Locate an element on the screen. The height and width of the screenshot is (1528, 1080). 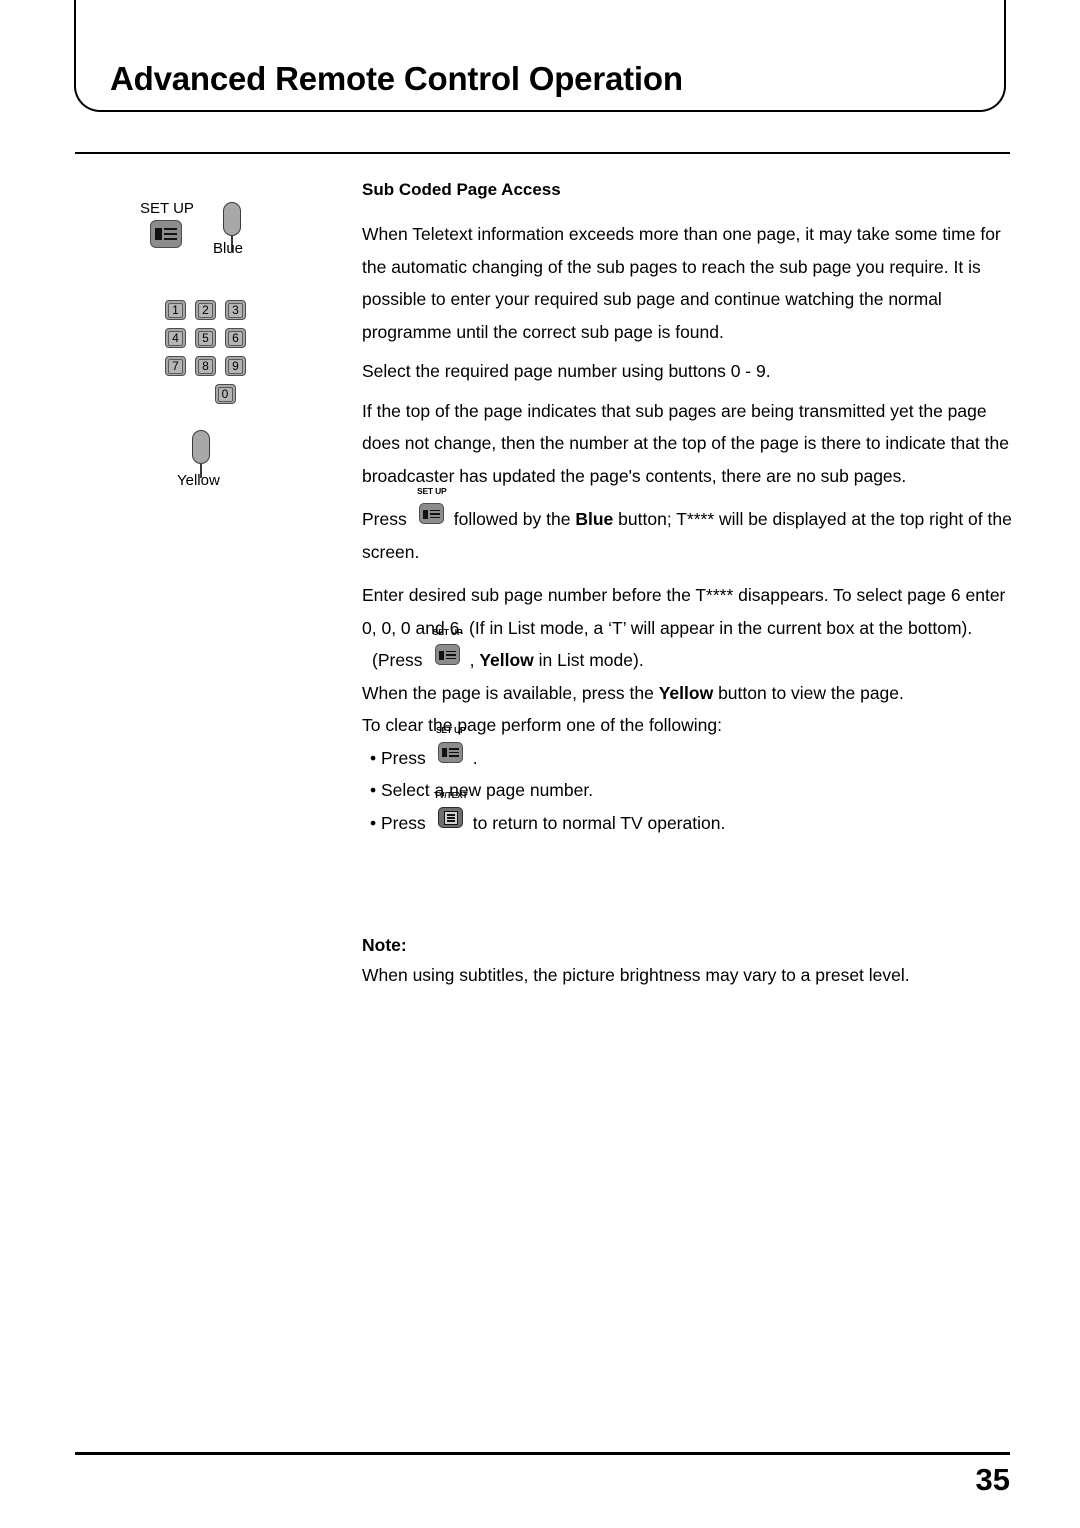
footer-divider is located at coordinates (542, 1453).